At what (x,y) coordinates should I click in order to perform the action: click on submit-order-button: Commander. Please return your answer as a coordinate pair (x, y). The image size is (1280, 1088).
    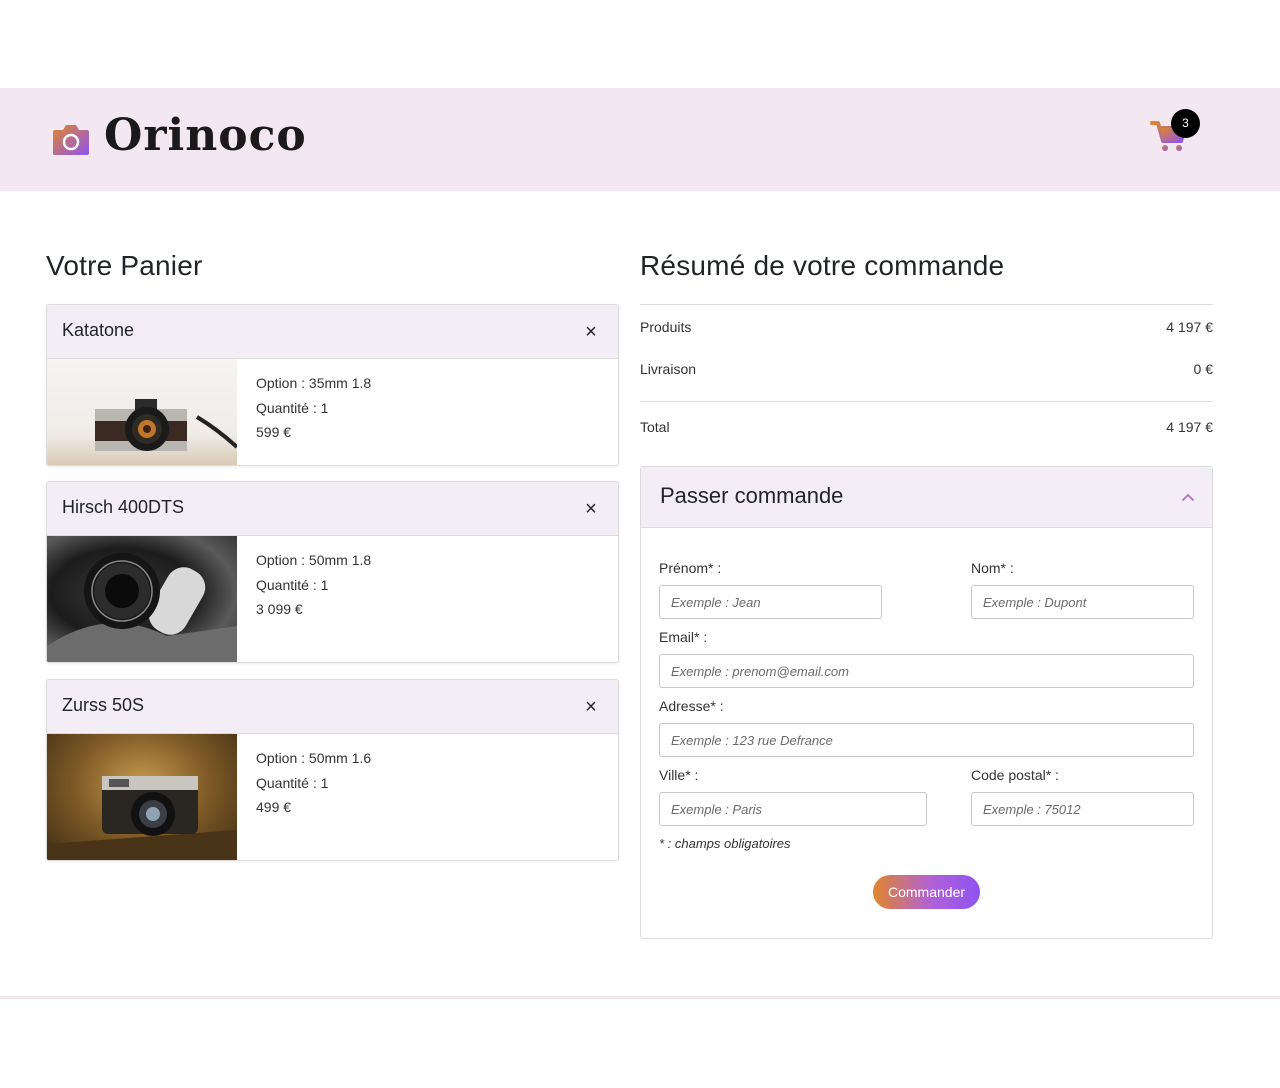
    Looking at the image, I should click on (926, 892).